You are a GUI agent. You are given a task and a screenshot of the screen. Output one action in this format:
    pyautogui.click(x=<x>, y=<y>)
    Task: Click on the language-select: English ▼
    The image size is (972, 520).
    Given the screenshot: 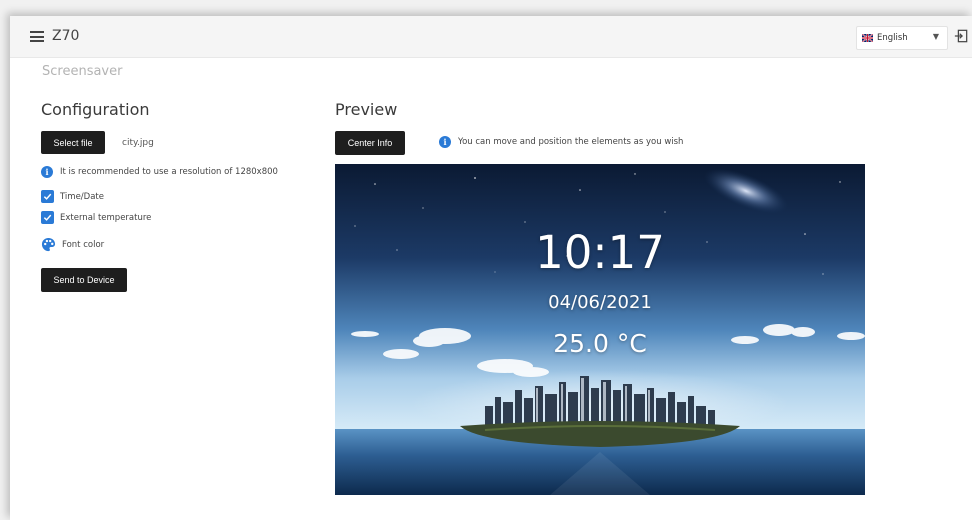 What is the action you would take?
    pyautogui.click(x=902, y=38)
    